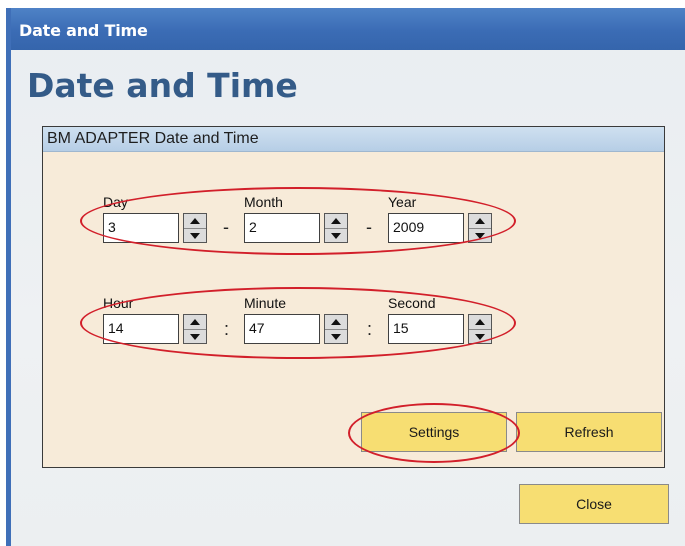 This screenshot has height=546, width=685. I want to click on day-spinner, so click(195, 228).